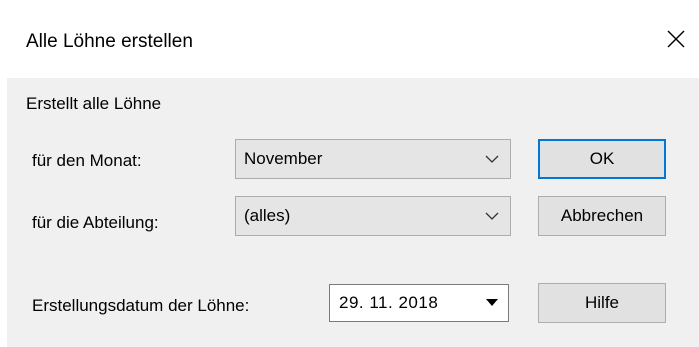 The height and width of the screenshot is (347, 699). What do you see at coordinates (389, 302) in the screenshot?
I see `creation-date-value: 29. 11. 2018` at bounding box center [389, 302].